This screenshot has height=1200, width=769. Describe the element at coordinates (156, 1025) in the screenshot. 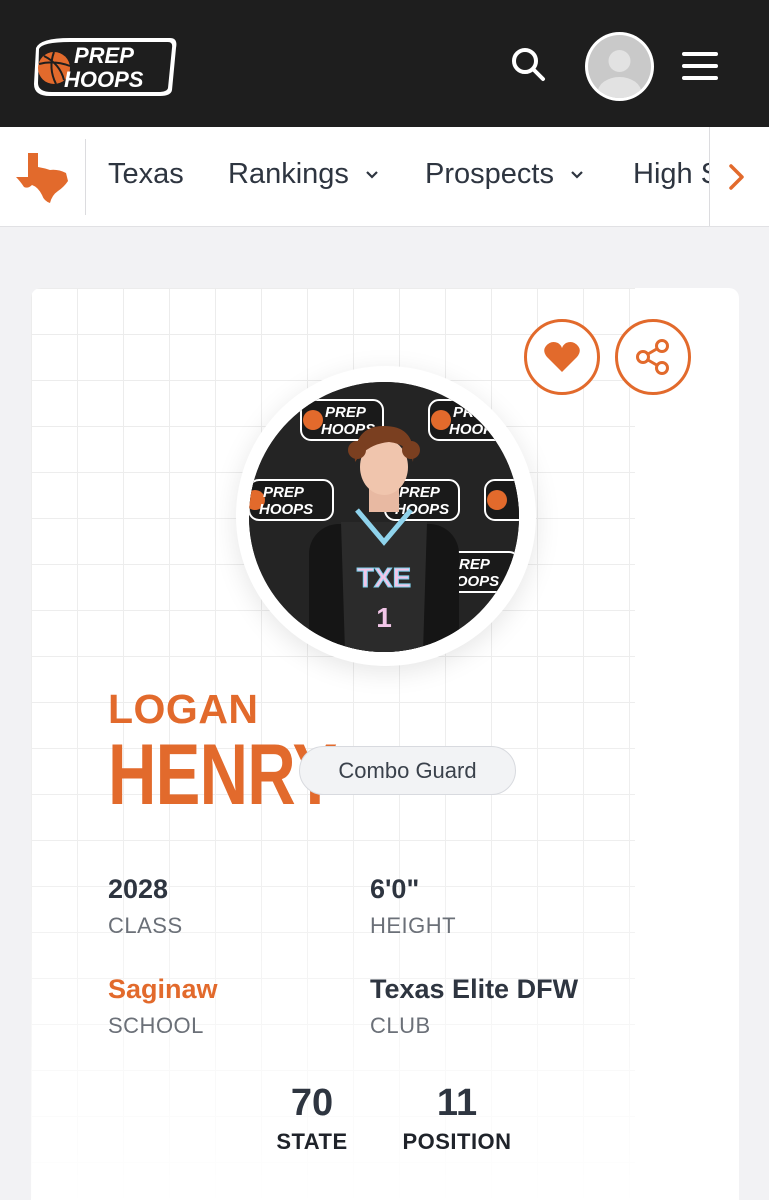

I see `stat-label: SCHOOL` at that location.